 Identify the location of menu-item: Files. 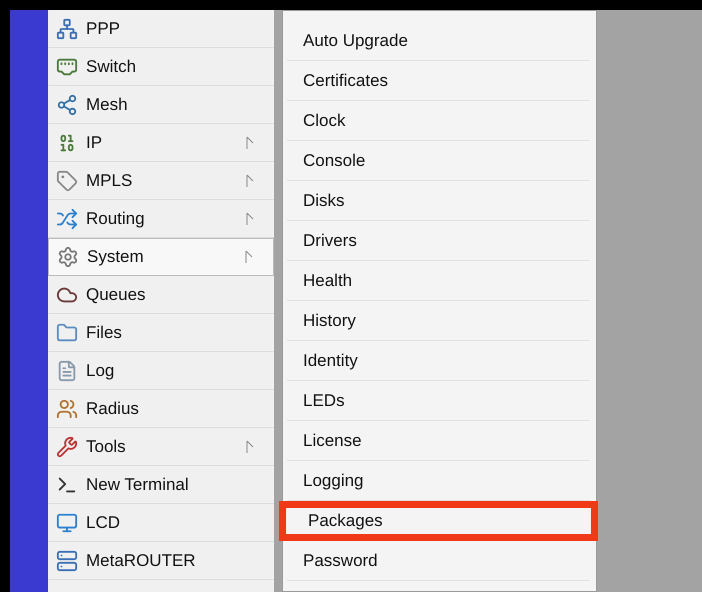
(161, 333).